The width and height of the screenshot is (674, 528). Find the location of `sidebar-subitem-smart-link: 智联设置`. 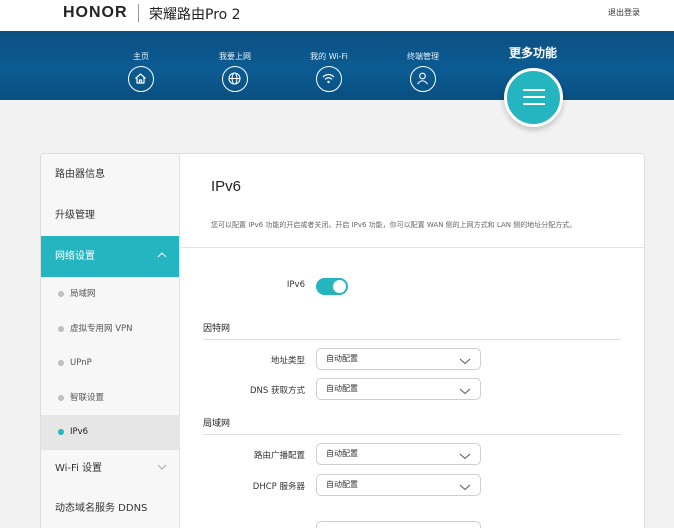

sidebar-subitem-smart-link: 智联设置 is located at coordinates (110, 398).